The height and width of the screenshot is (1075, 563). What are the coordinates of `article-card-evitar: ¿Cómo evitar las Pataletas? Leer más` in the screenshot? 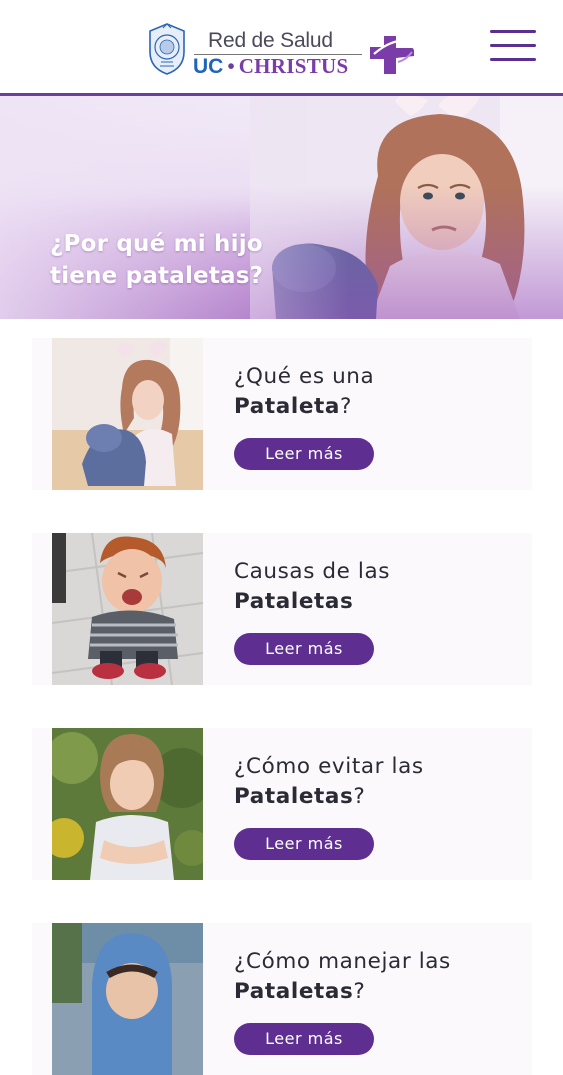 It's located at (282, 804).